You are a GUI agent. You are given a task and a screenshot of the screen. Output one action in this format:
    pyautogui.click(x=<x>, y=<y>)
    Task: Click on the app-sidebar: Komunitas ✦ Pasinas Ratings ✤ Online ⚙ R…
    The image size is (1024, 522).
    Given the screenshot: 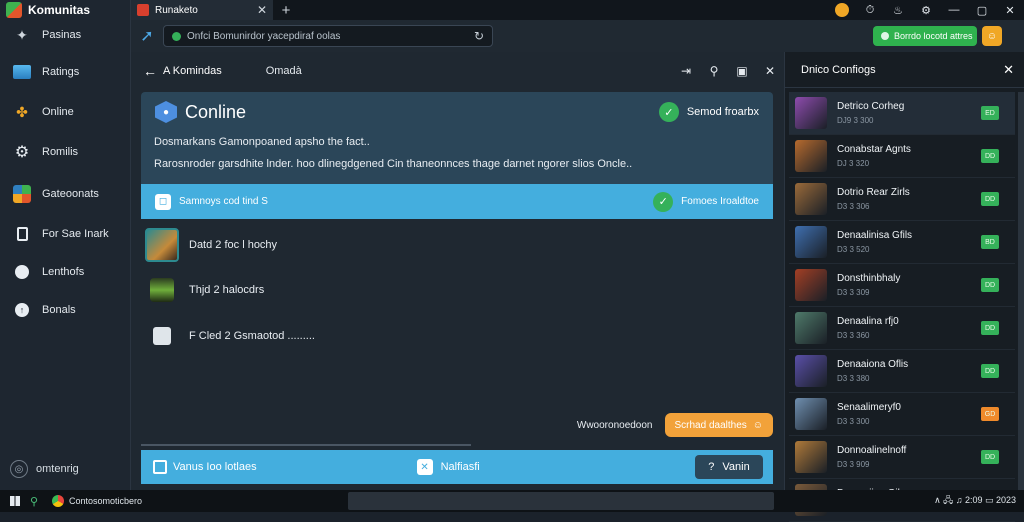 What is the action you would take?
    pyautogui.click(x=65, y=245)
    